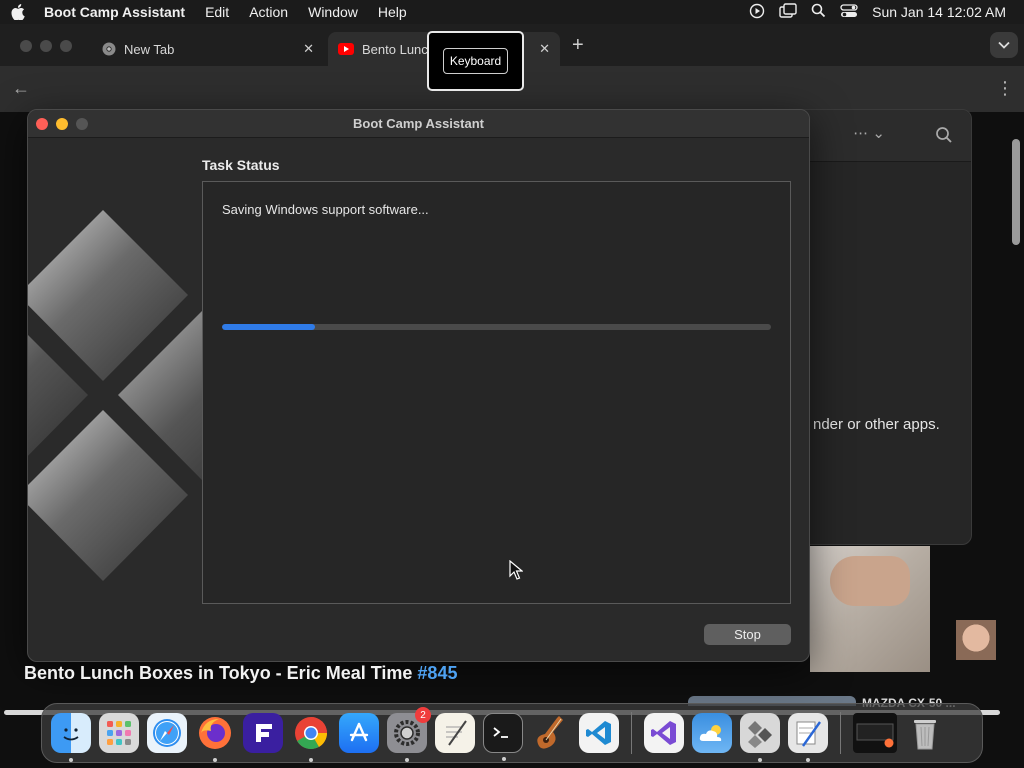 This screenshot has height=768, width=1024. I want to click on video-hashtag-link: #845, so click(437, 673).